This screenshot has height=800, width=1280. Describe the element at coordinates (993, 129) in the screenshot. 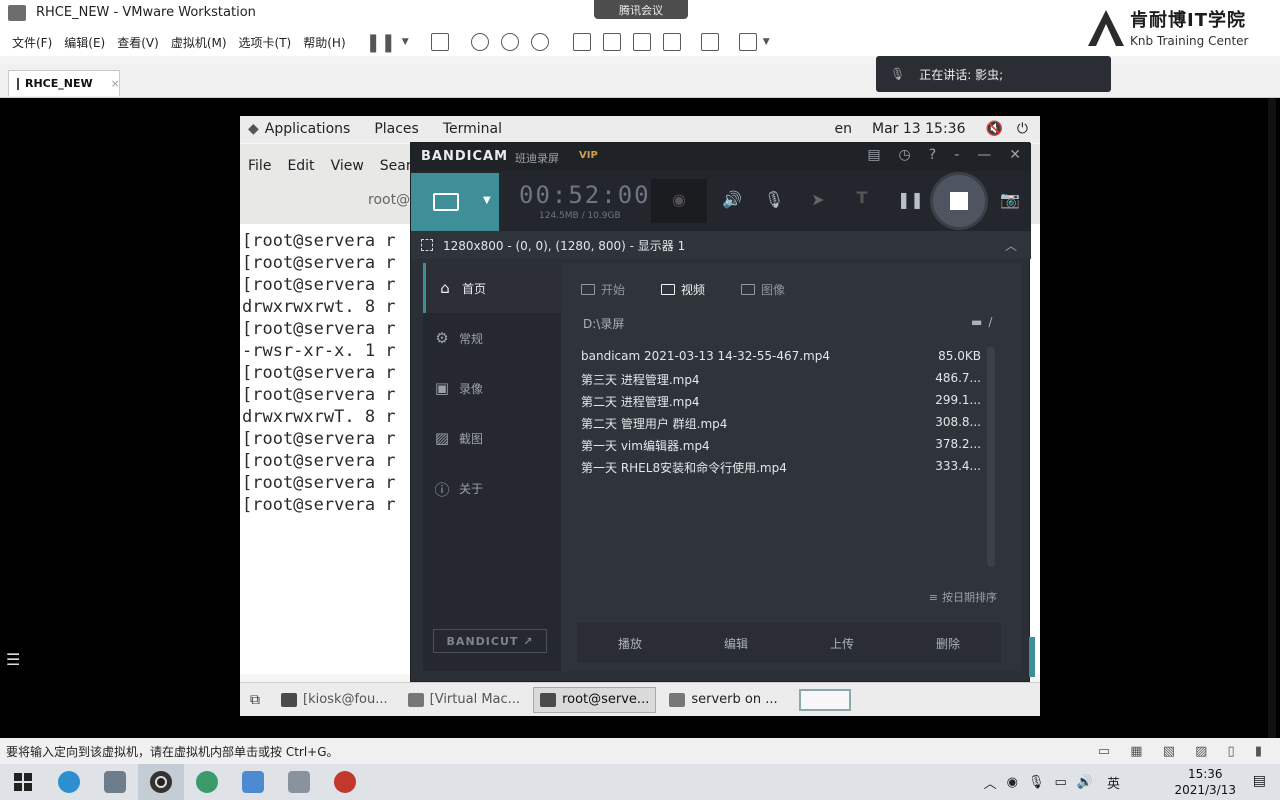

I see `volume-icon: 🔇` at that location.